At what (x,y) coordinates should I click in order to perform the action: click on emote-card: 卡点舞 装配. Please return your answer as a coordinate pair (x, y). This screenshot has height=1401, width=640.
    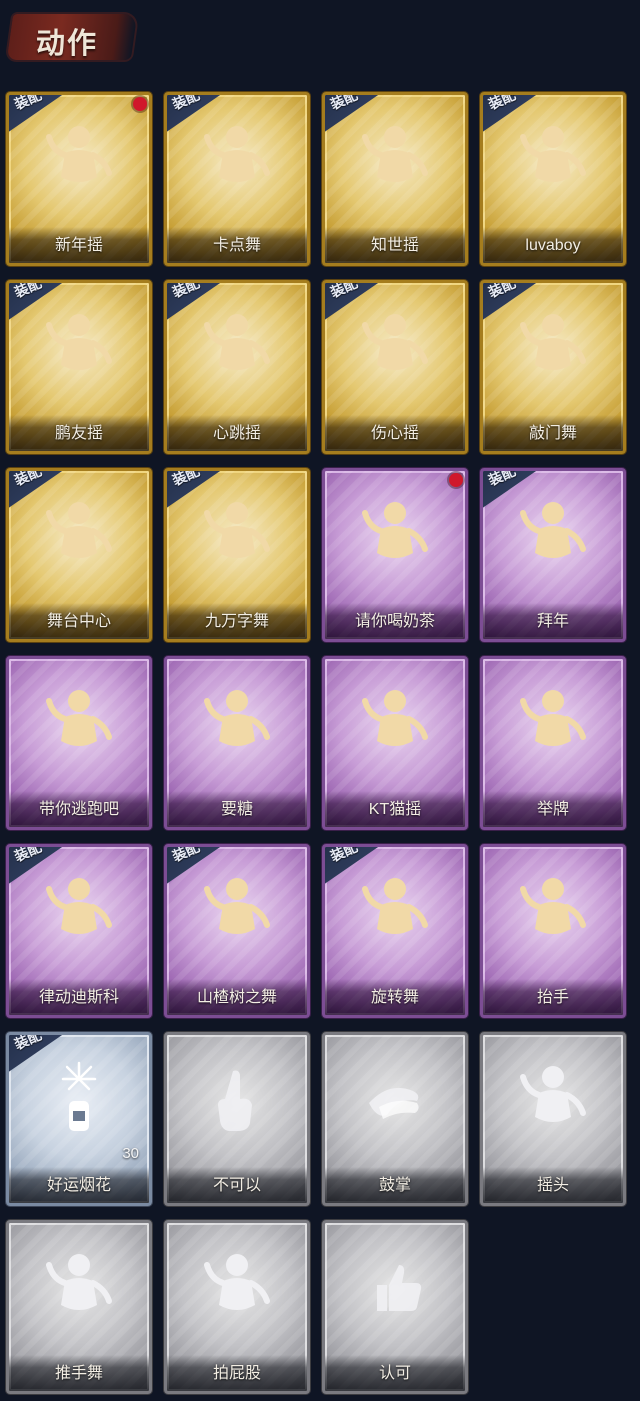
    Looking at the image, I should click on (237, 179).